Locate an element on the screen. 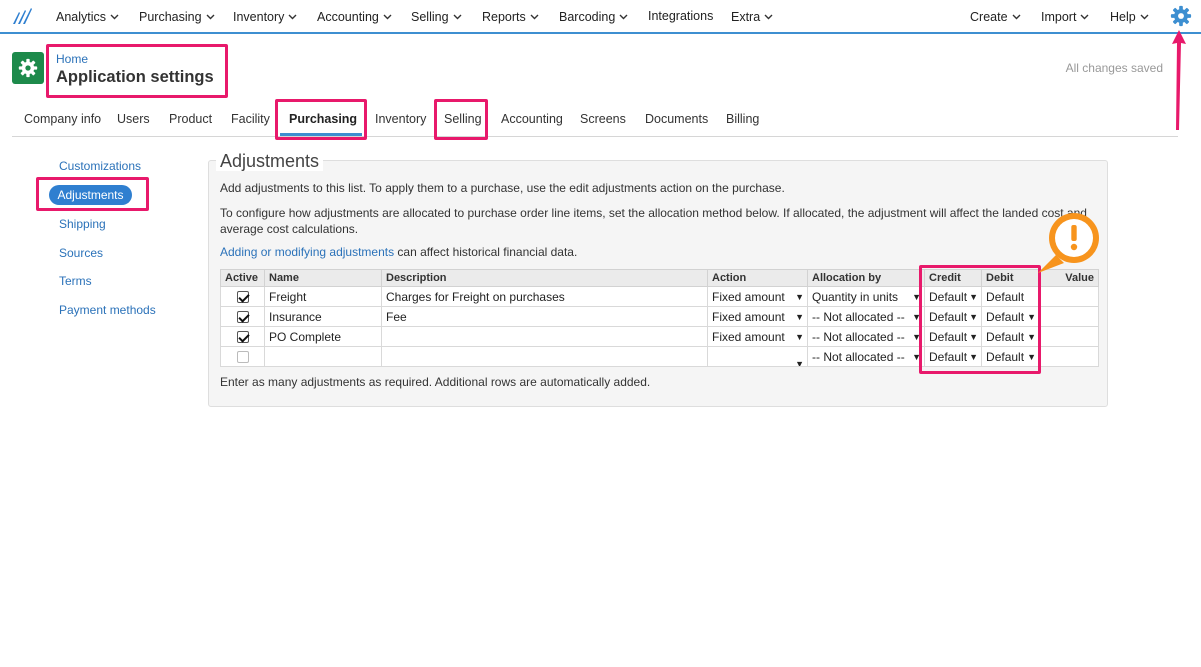  sidebar-item-terms: Terms is located at coordinates (75, 281).